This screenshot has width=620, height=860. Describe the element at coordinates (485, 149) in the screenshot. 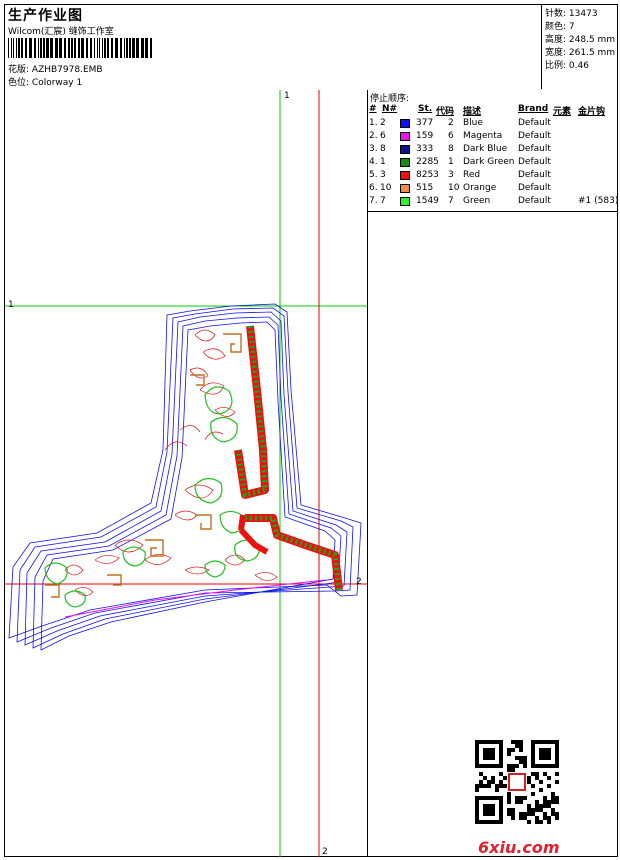

I see `row-description: Dark Blue` at that location.